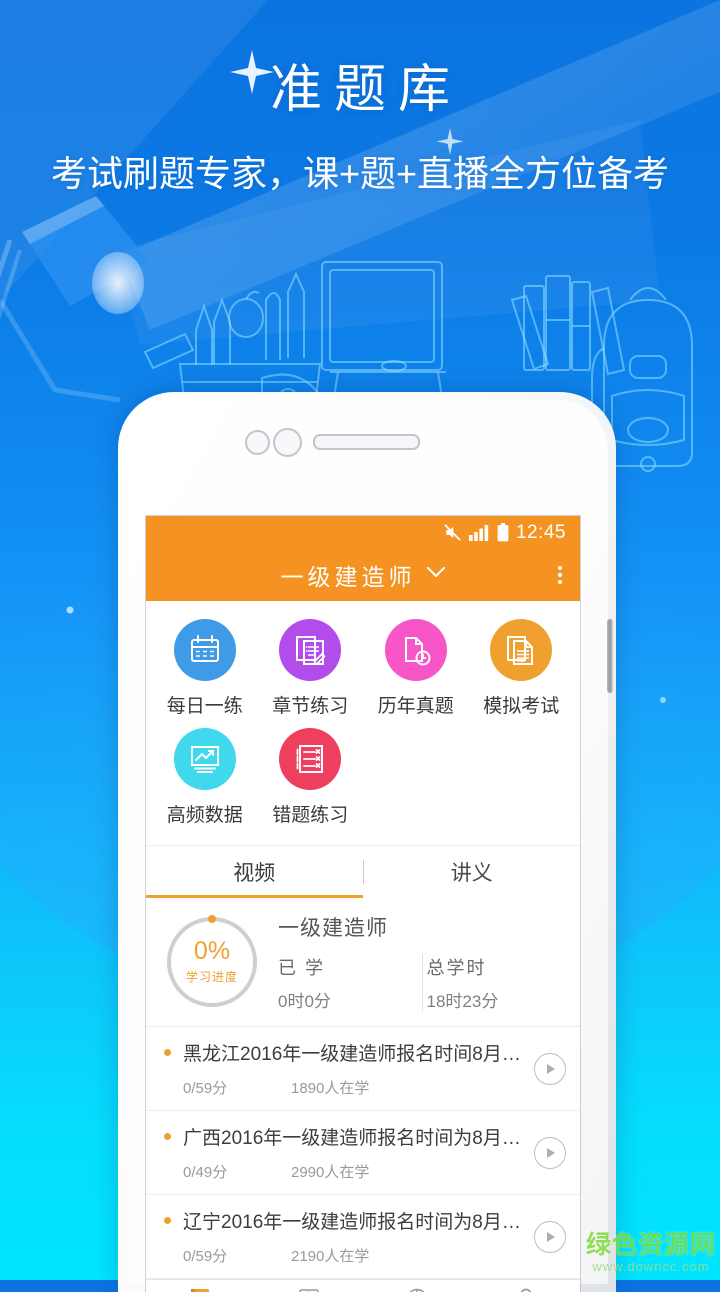 Image resolution: width=720 pixels, height=1292 pixels. What do you see at coordinates (560, 575) in the screenshot?
I see `overflow-menu-icon` at bounding box center [560, 575].